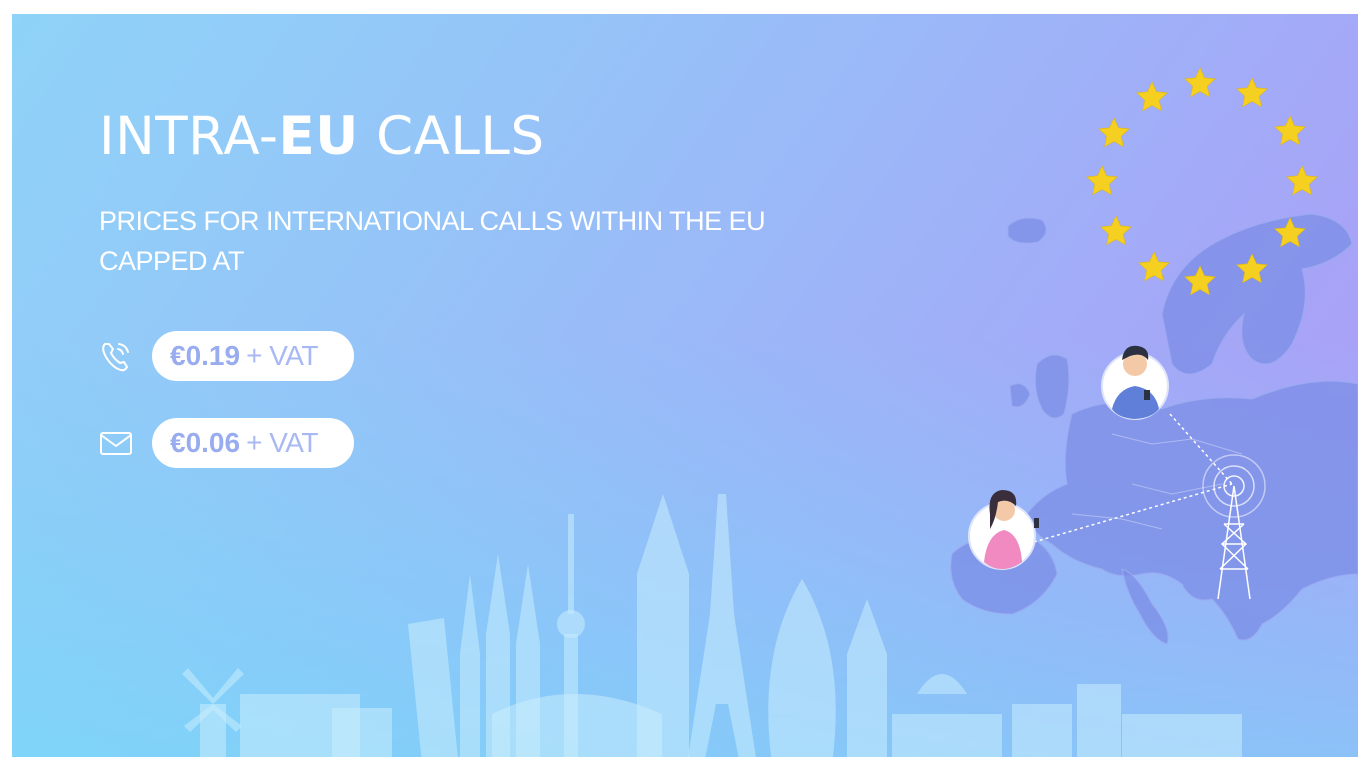  I want to click on banner-title: INTRA-EU CALLS, so click(322, 137).